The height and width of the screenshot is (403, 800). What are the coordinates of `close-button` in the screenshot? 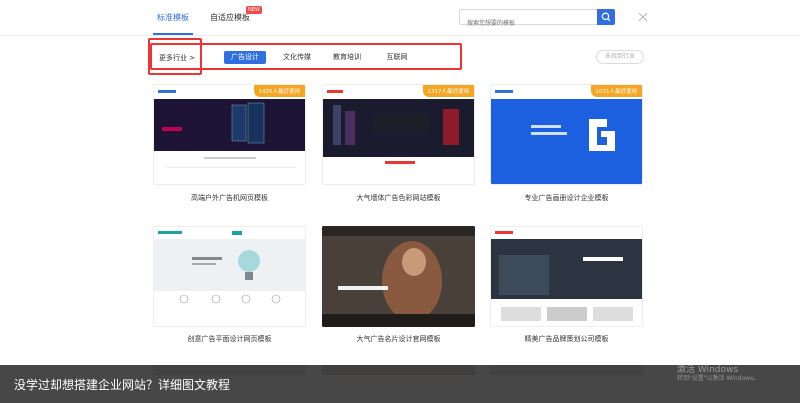 It's located at (643, 16).